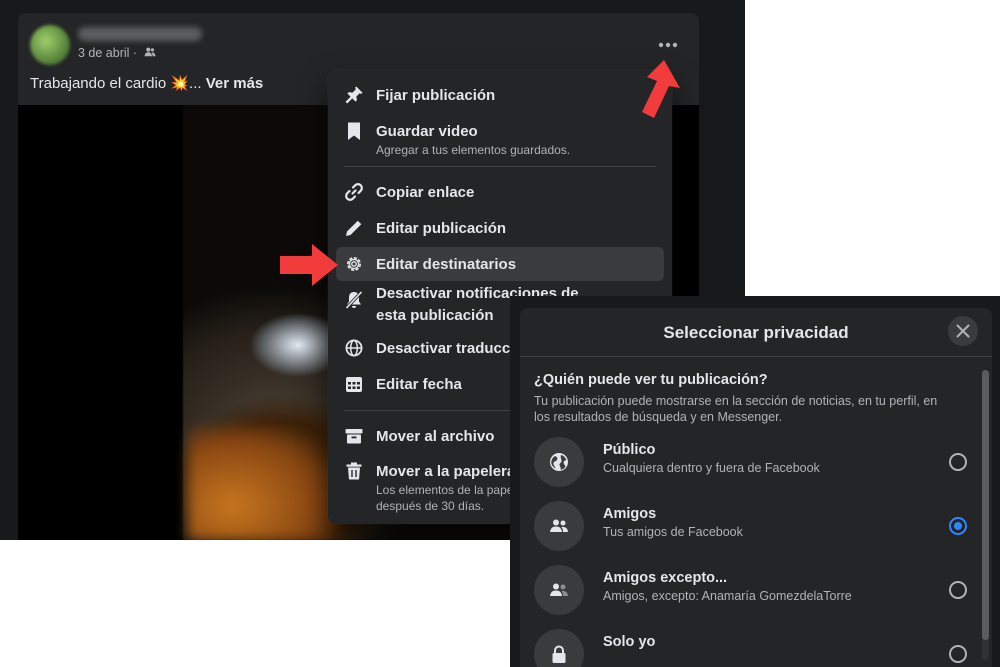 The width and height of the screenshot is (1000, 667). I want to click on friends-audience-icon, so click(150, 52).